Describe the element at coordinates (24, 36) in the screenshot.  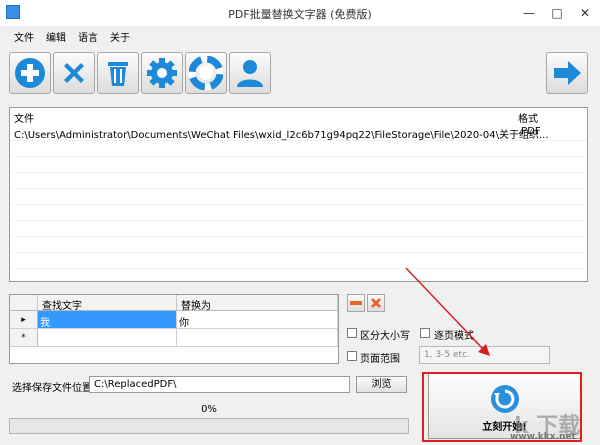
I see `menu-file: 文件` at that location.